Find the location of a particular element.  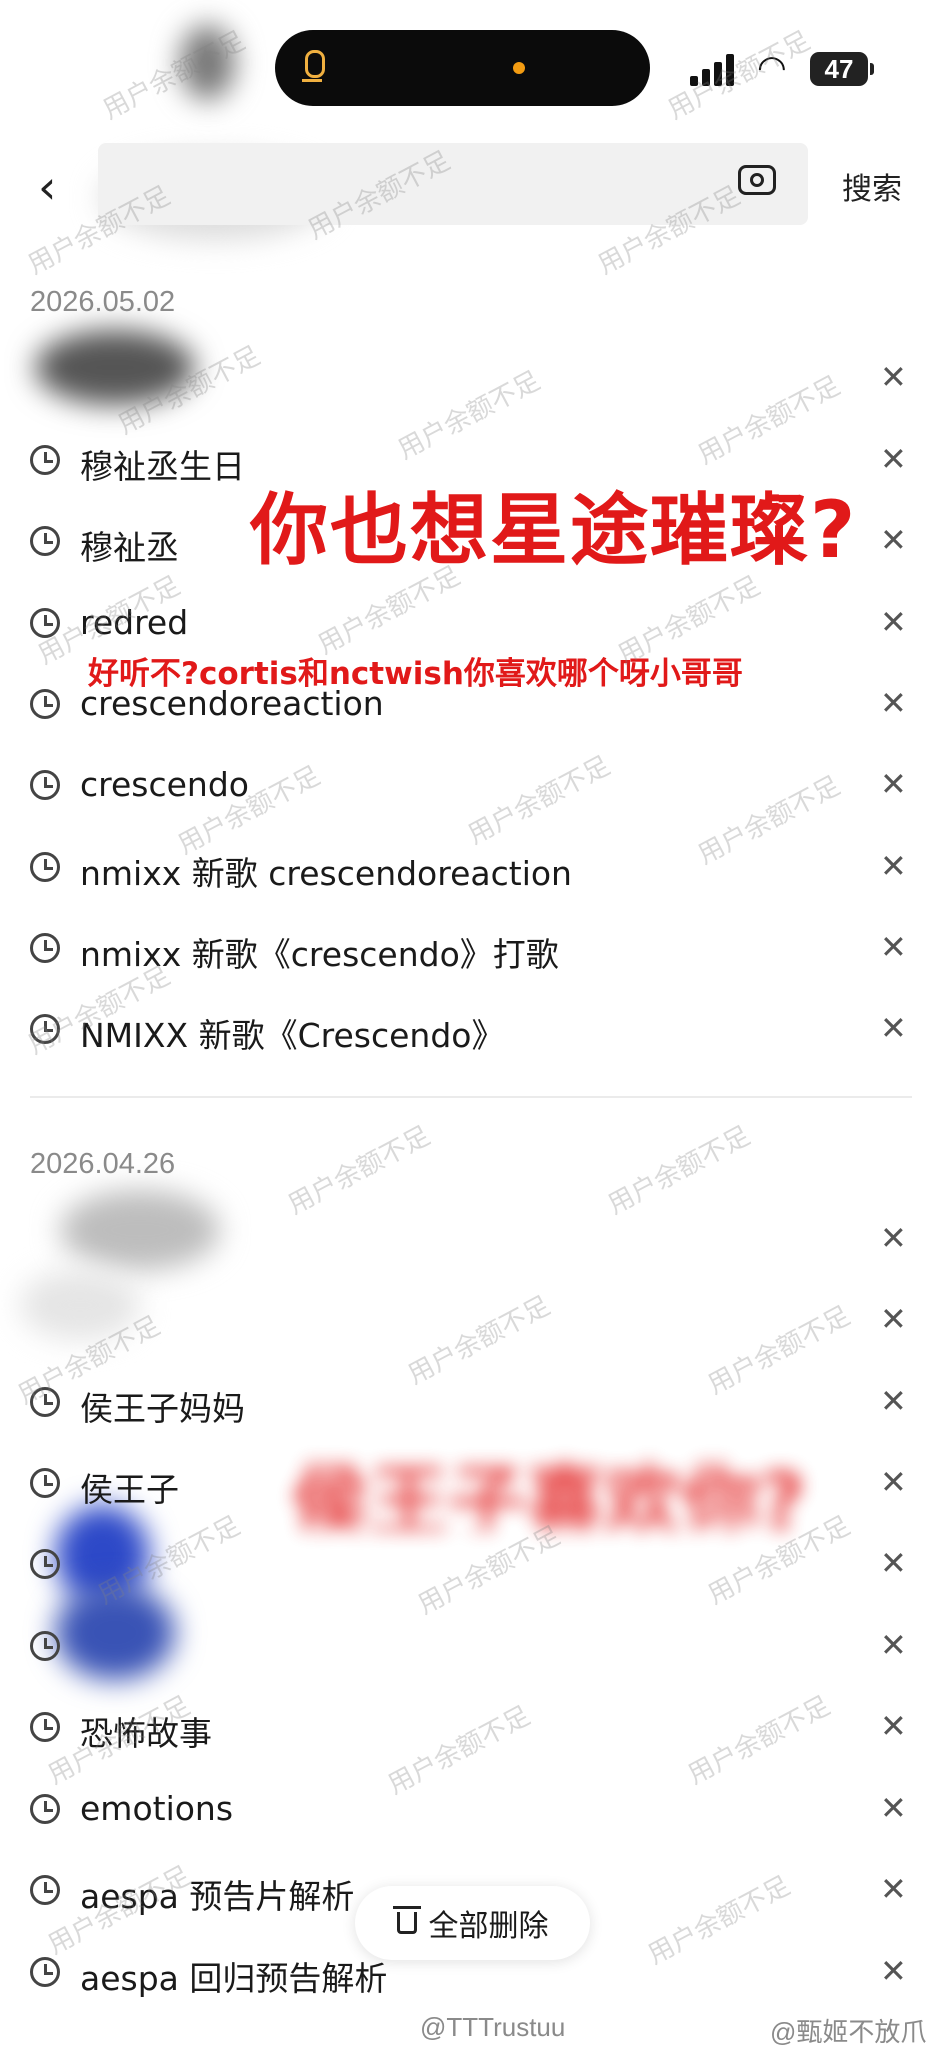

microphone-icon is located at coordinates (313, 66).